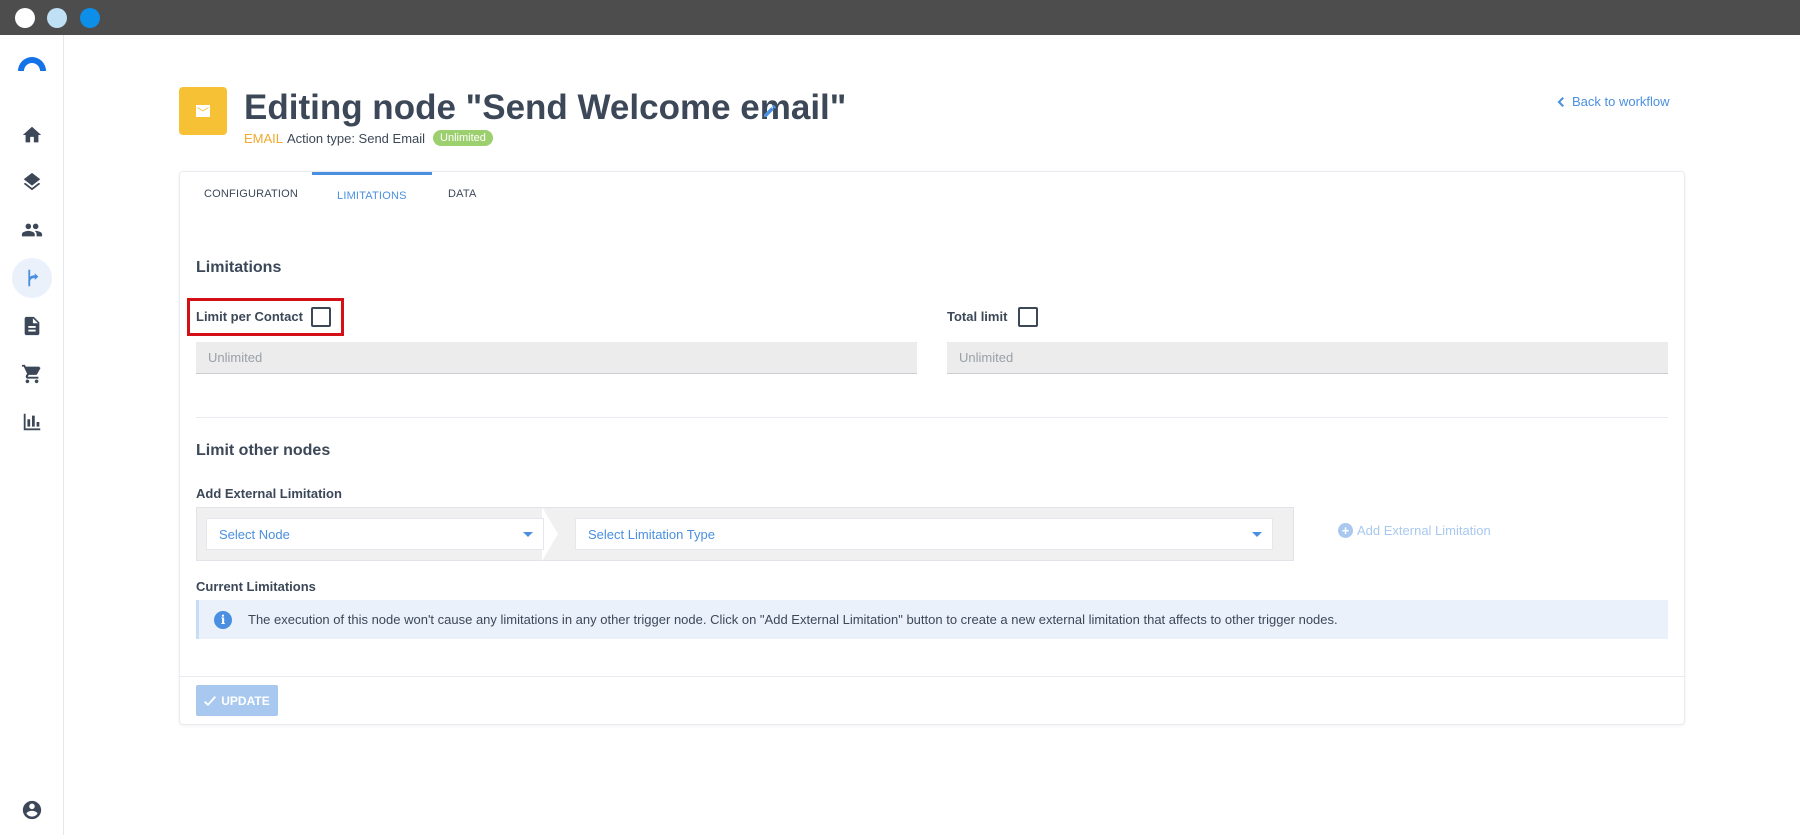  I want to click on window-maximize-button, so click(90, 18).